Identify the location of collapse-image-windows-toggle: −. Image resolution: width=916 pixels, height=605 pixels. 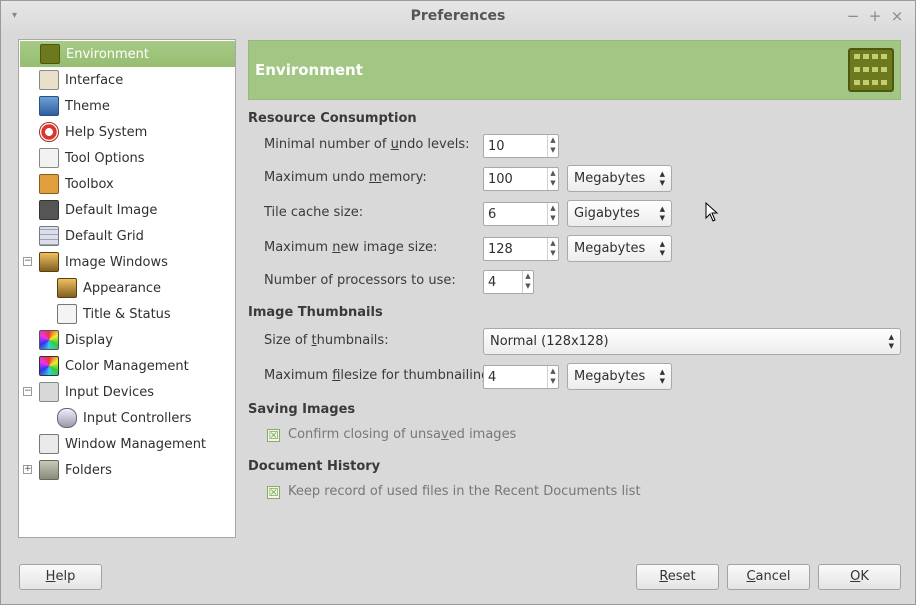
(27, 261).